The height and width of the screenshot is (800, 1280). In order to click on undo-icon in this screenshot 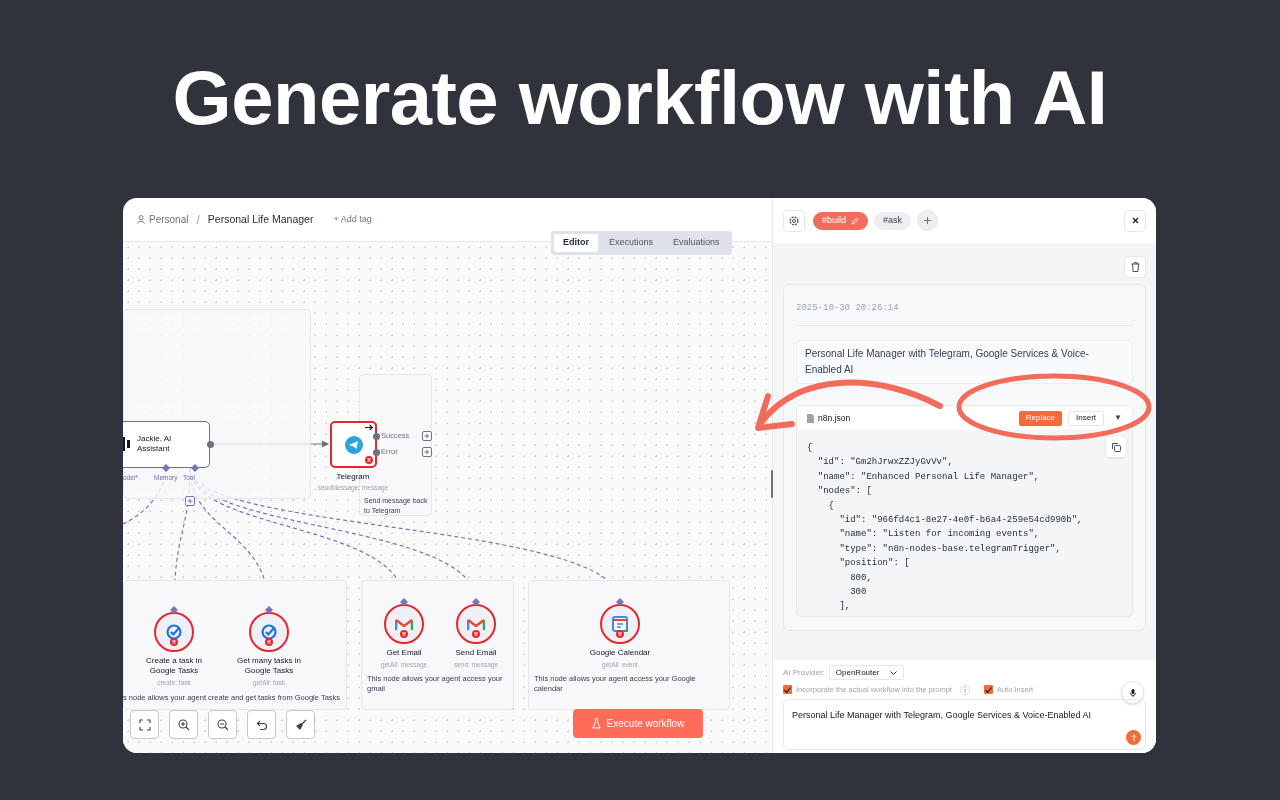, I will do `click(261, 724)`.